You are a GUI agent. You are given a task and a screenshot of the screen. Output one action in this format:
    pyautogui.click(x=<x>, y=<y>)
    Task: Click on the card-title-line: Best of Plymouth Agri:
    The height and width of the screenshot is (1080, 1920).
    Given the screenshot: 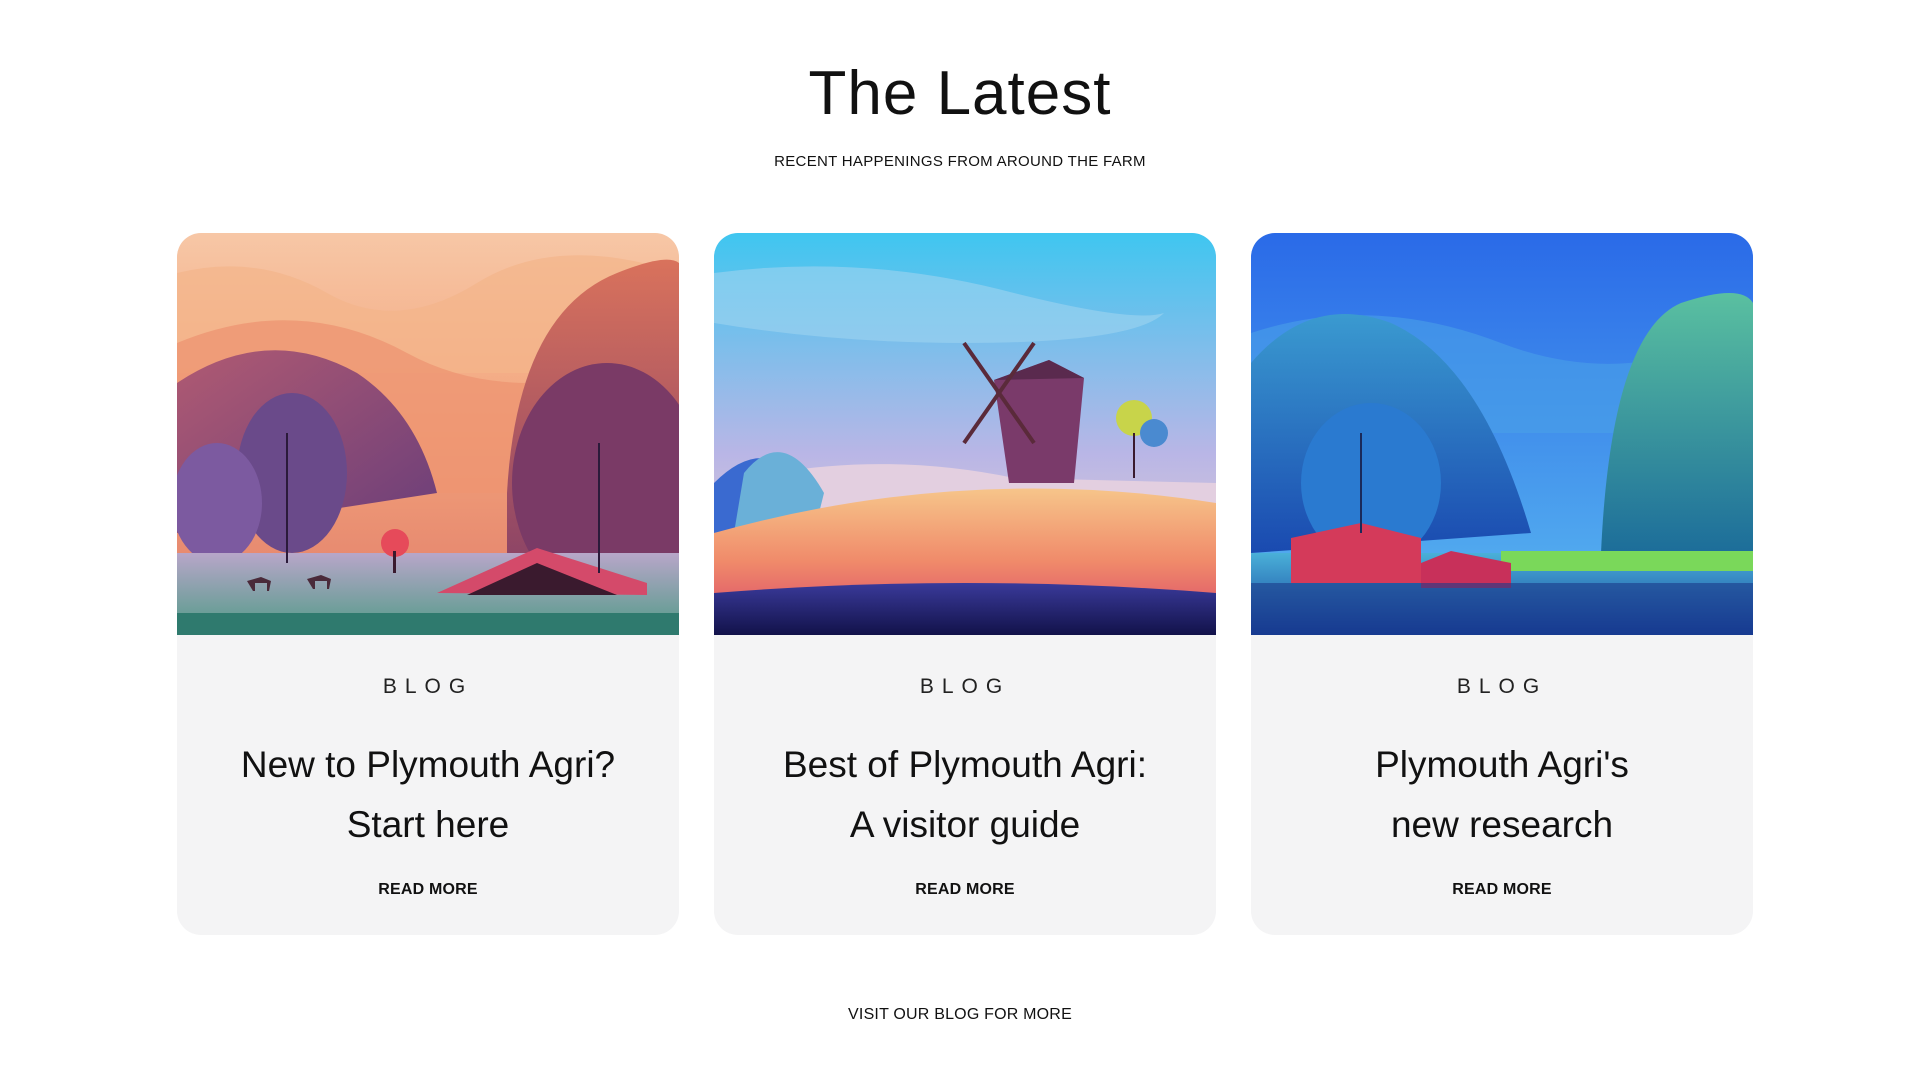 What is the action you would take?
    pyautogui.click(x=964, y=764)
    